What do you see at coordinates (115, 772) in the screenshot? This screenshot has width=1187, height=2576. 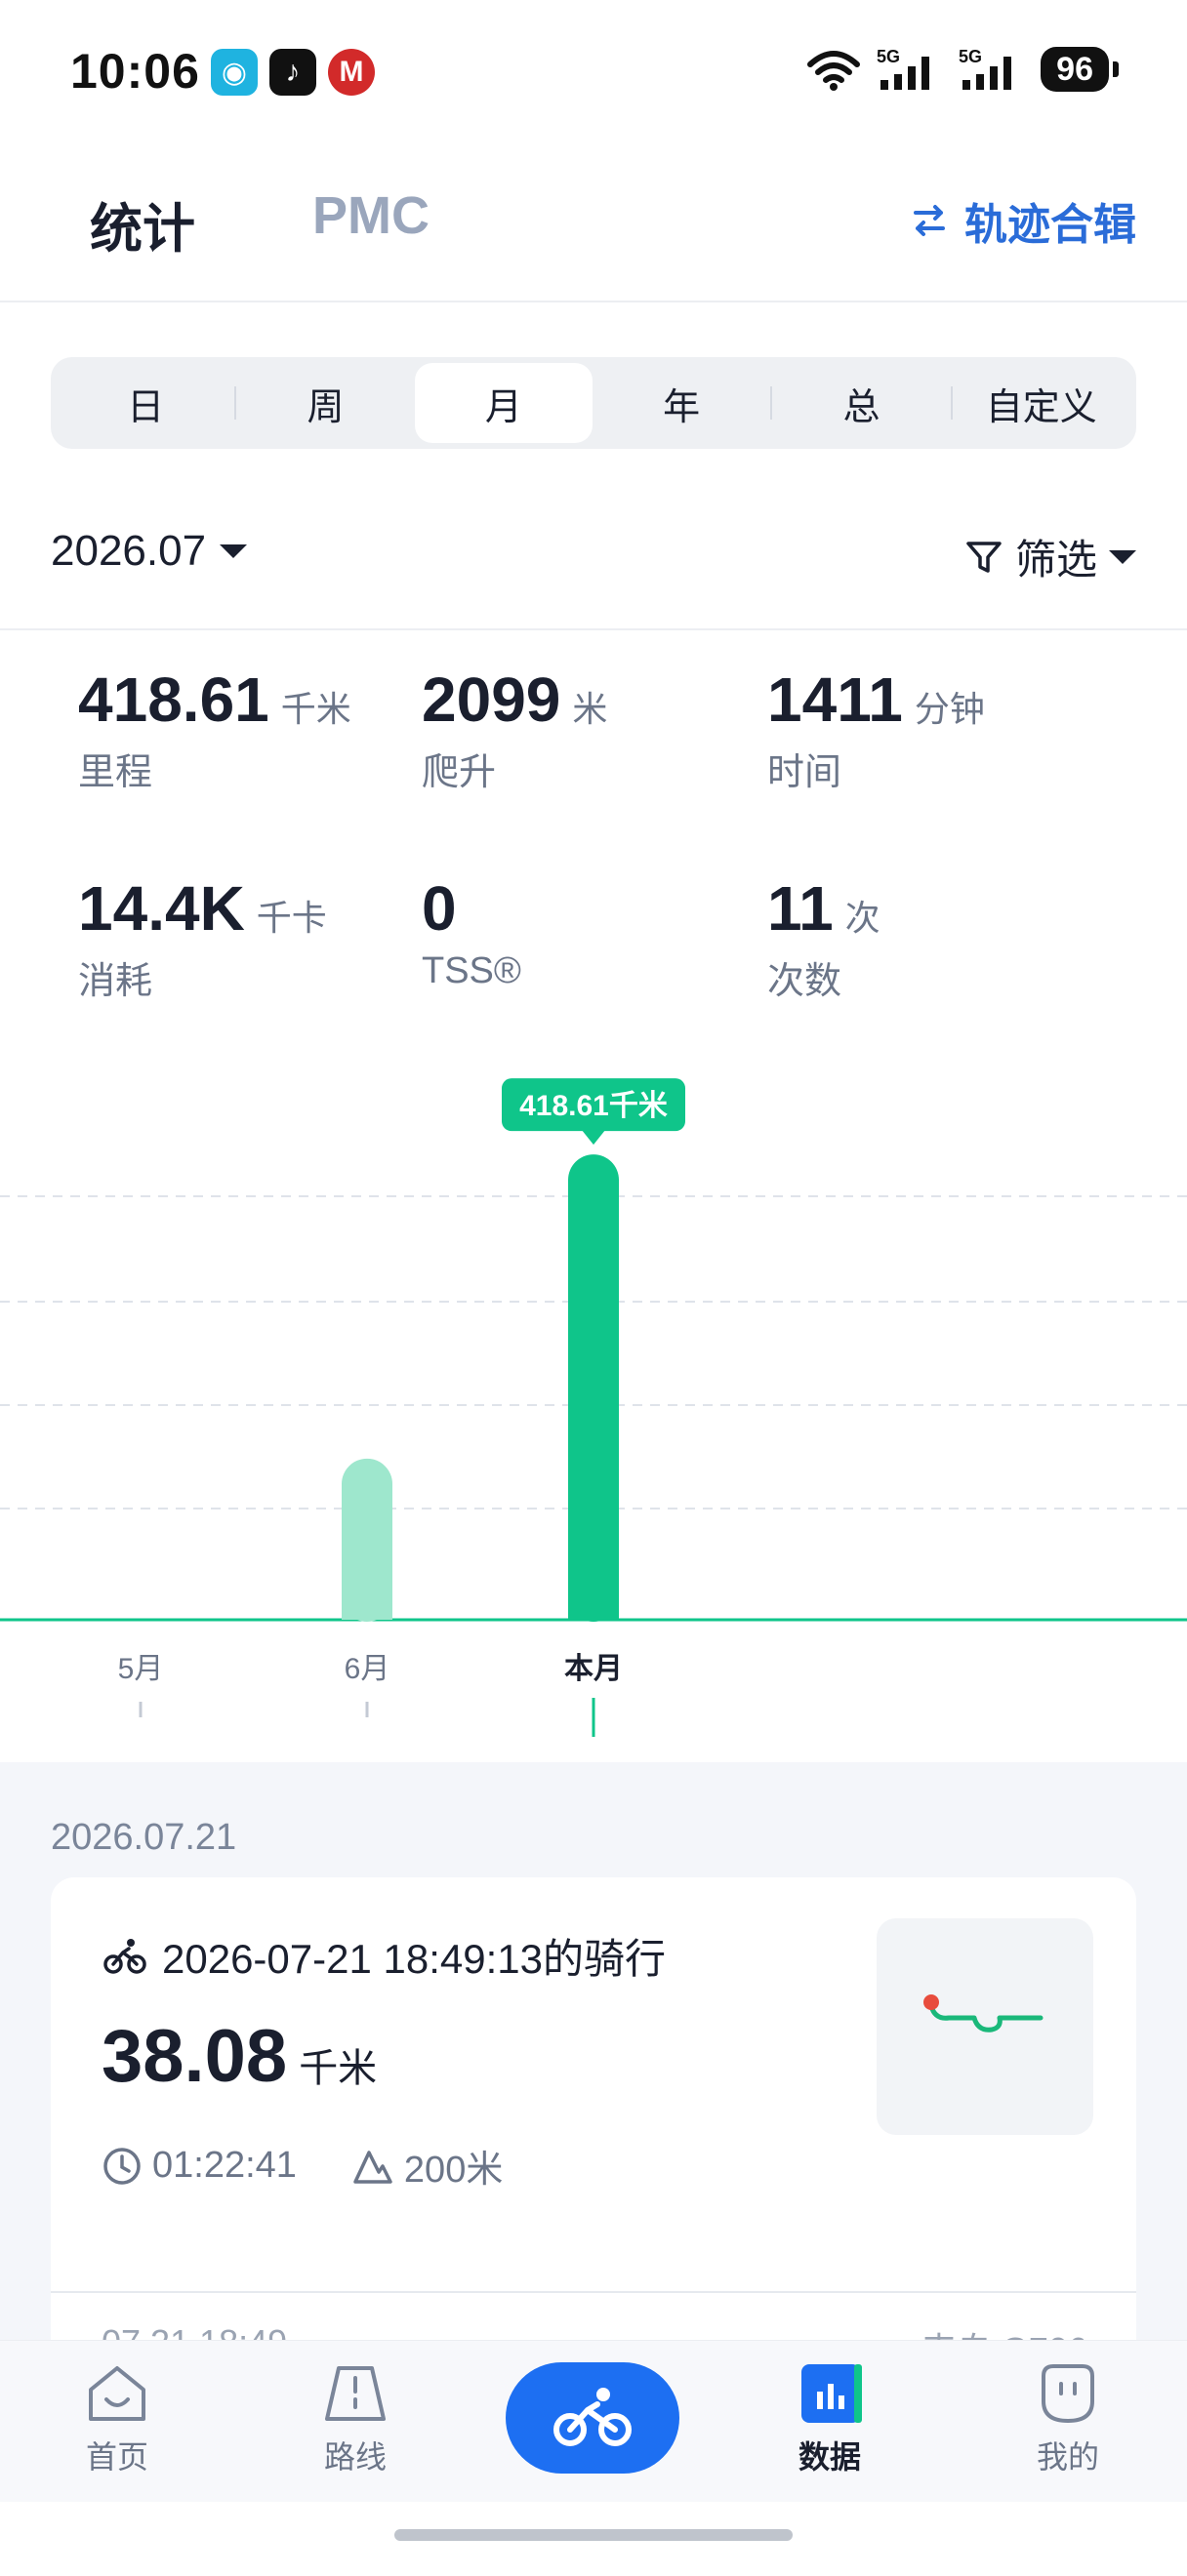 I see `stat-label: 里程` at bounding box center [115, 772].